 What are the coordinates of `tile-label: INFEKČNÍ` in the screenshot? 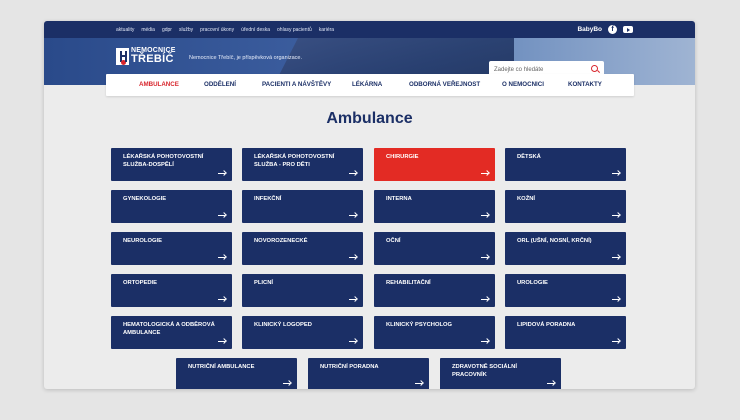 It's located at (268, 199).